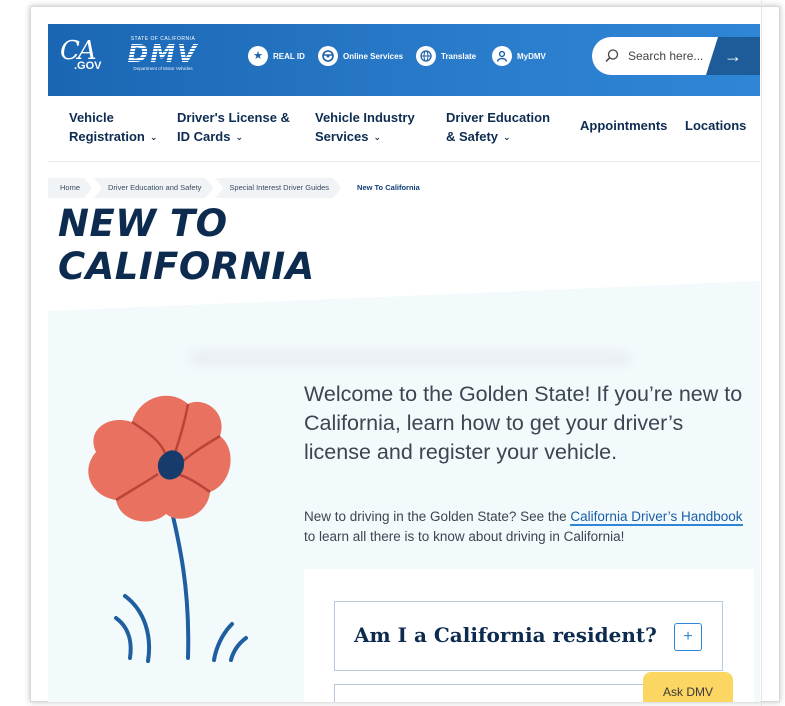 The image size is (785, 706). What do you see at coordinates (373, 56) in the screenshot?
I see `online-services-label: Online Services` at bounding box center [373, 56].